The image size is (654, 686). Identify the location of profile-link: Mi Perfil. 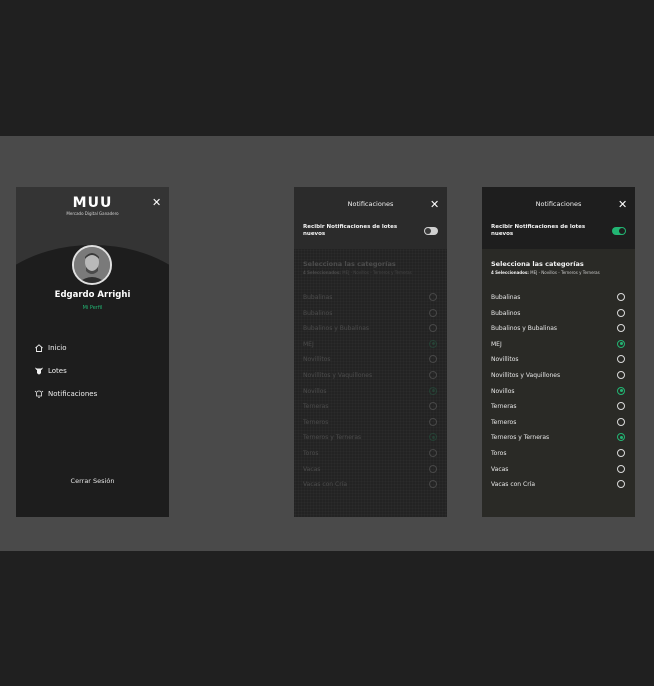
(92, 308).